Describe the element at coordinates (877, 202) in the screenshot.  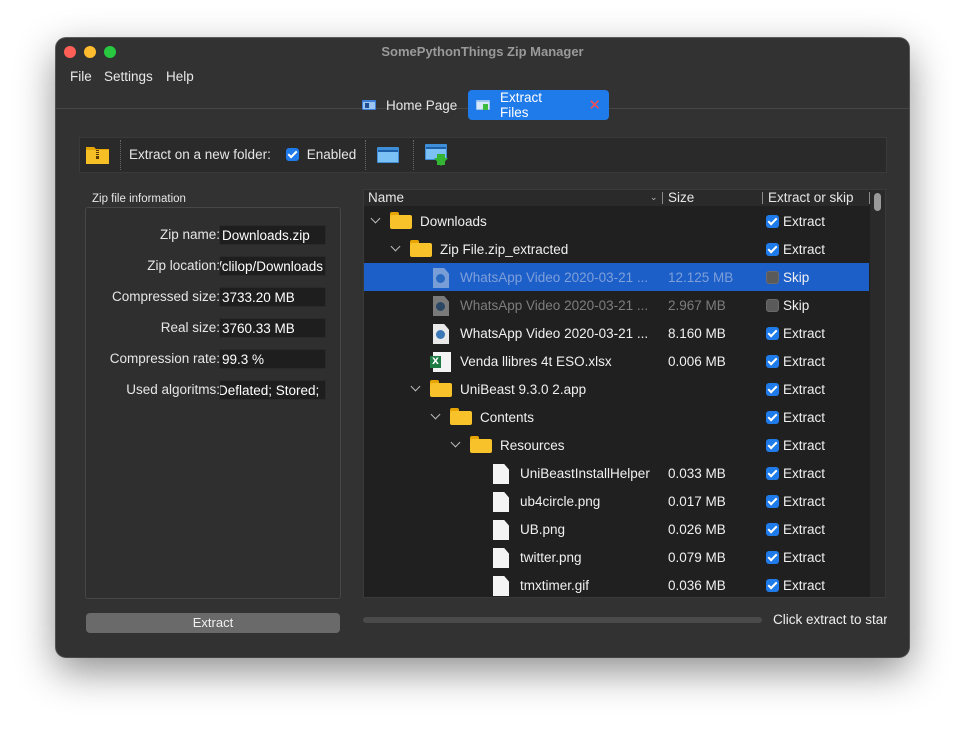
I see `tree-scroll-thumb` at that location.